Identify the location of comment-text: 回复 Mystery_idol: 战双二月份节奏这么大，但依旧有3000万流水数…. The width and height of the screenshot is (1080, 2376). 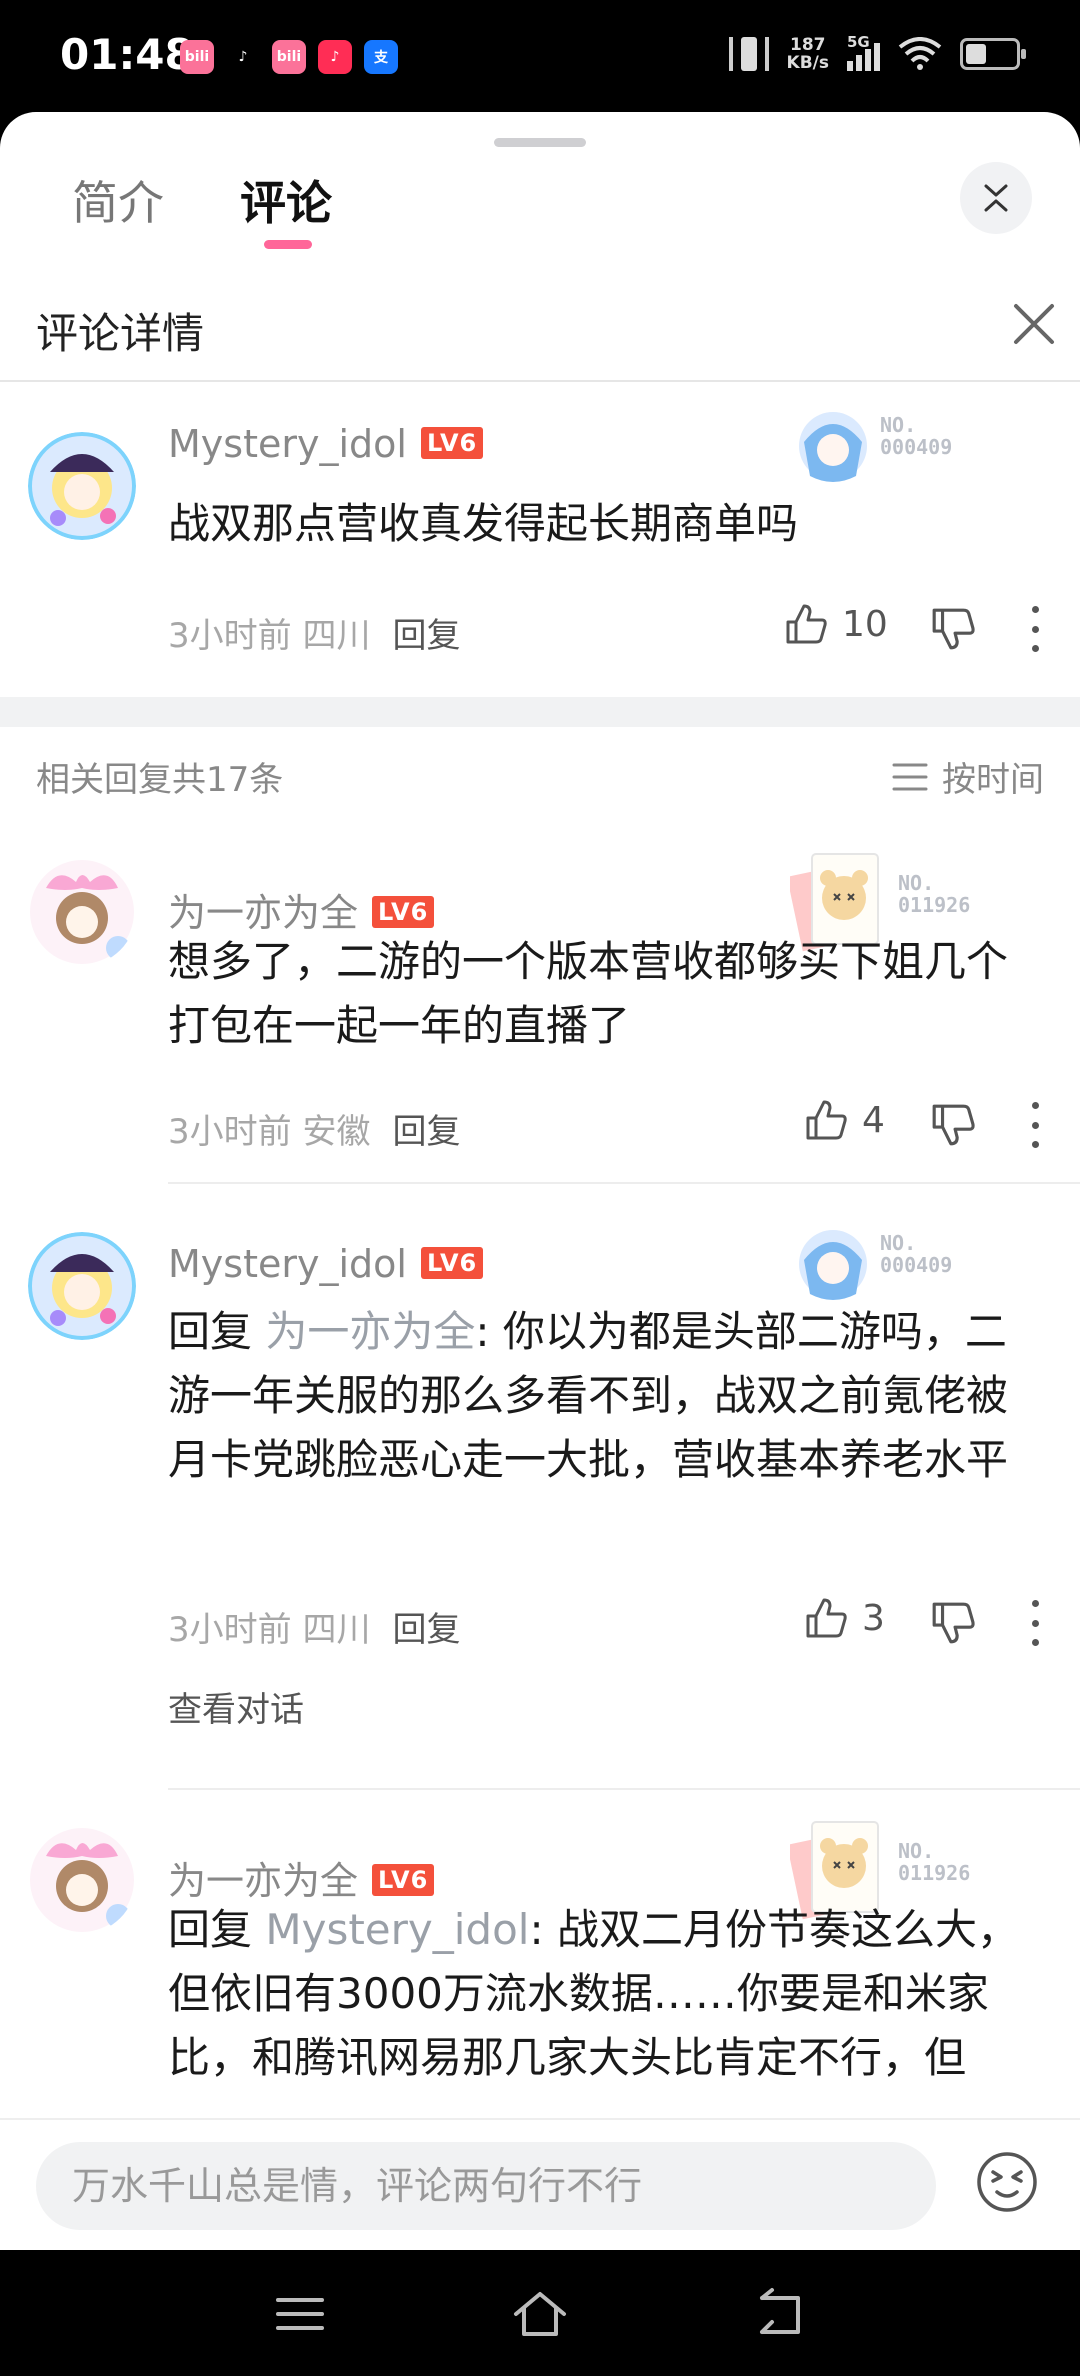
(593, 1993).